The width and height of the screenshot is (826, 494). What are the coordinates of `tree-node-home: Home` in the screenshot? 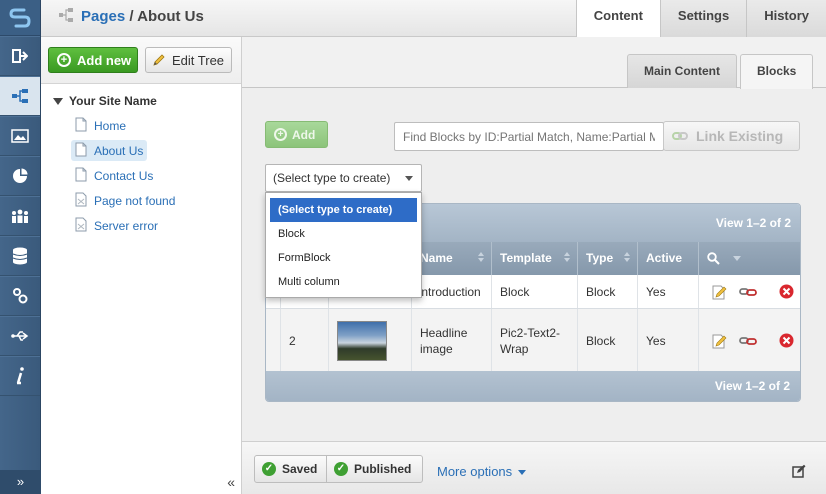 It's located at (100, 125).